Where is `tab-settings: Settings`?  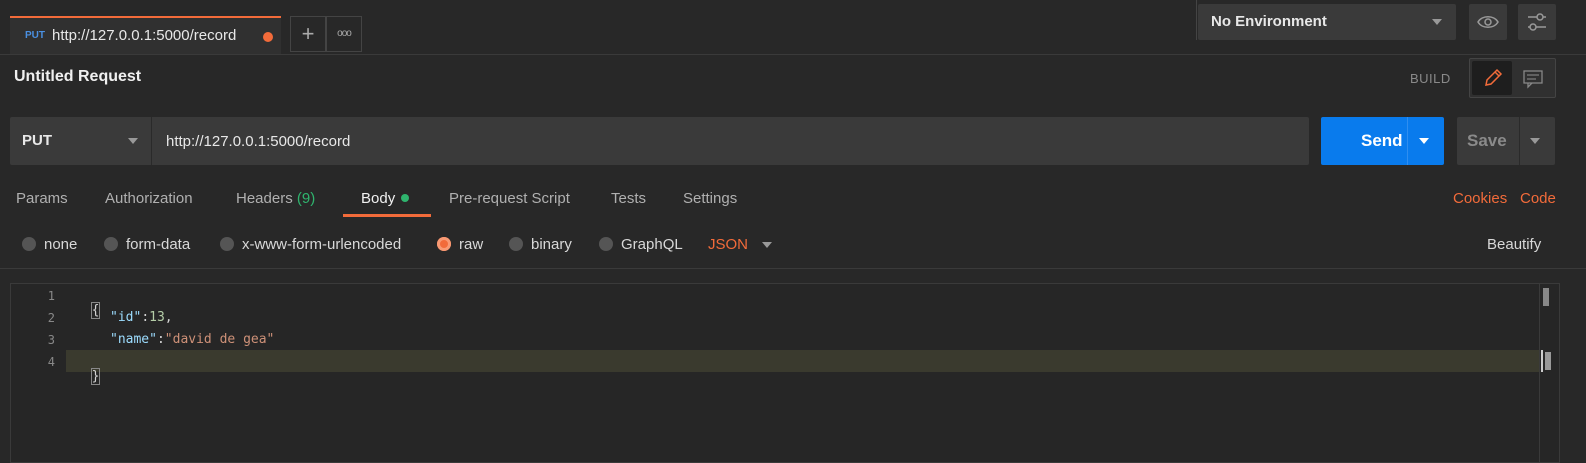
tab-settings: Settings is located at coordinates (710, 198).